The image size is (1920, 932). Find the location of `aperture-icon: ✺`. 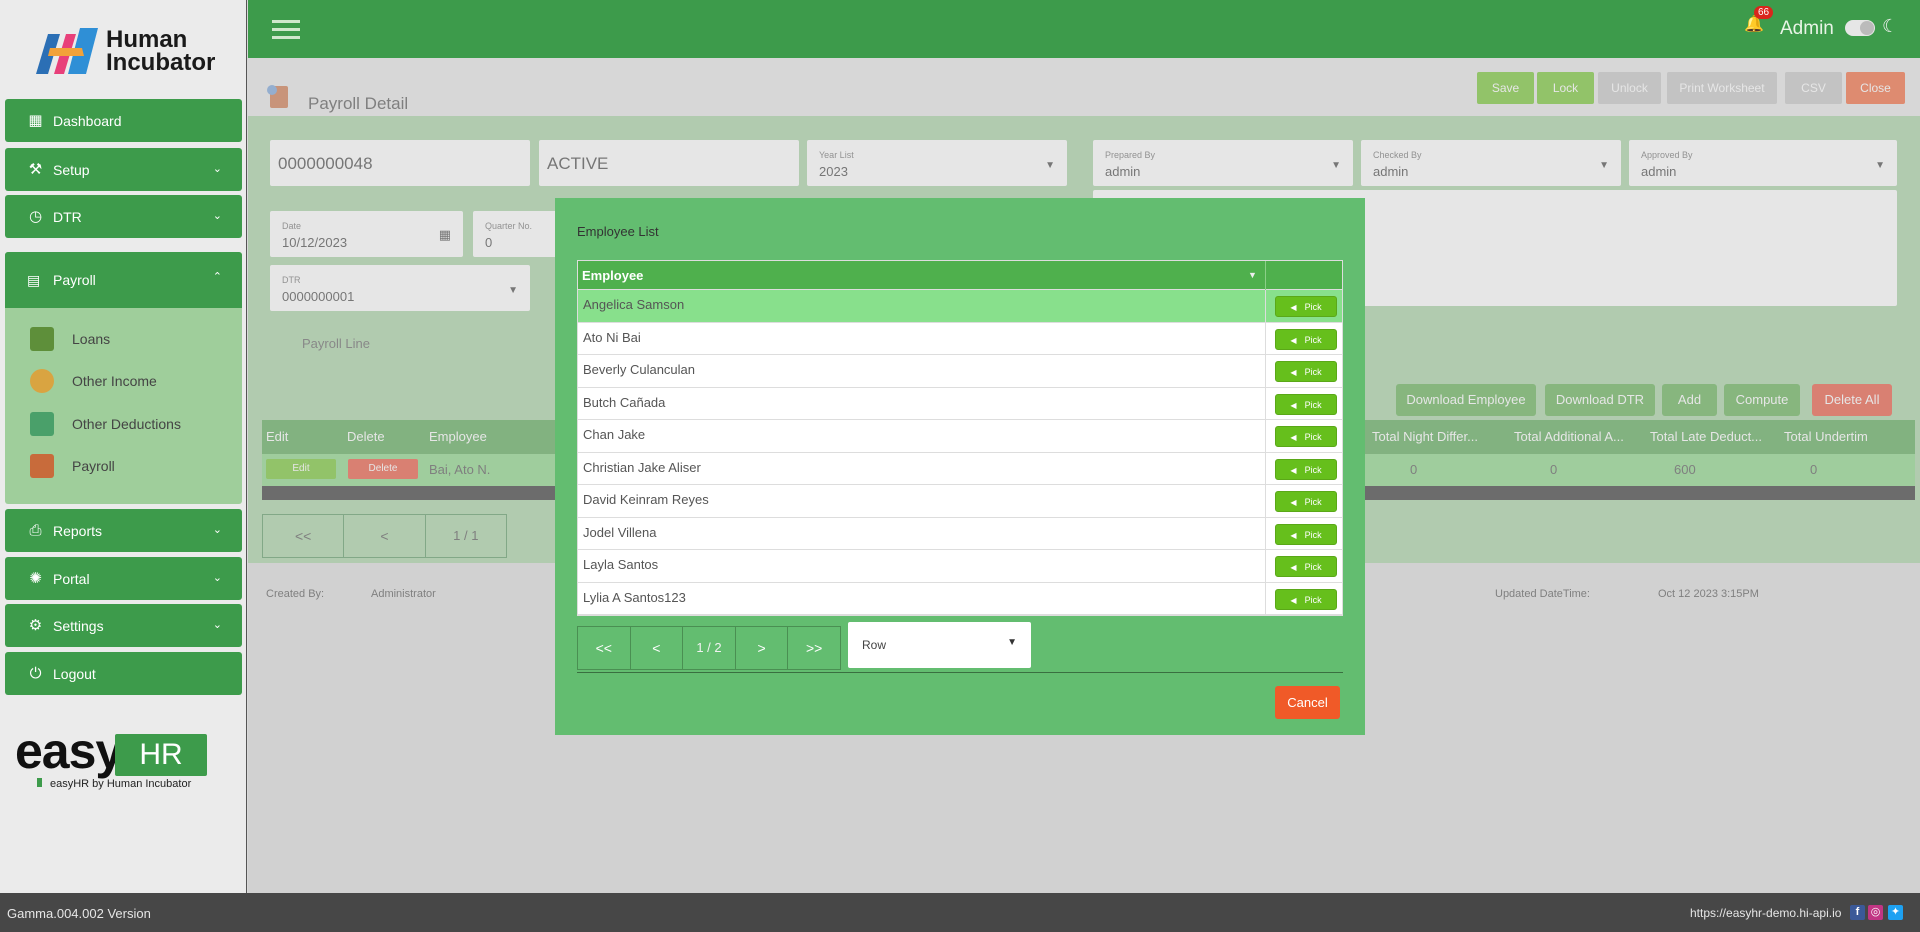

aperture-icon: ✺ is located at coordinates (35, 578).